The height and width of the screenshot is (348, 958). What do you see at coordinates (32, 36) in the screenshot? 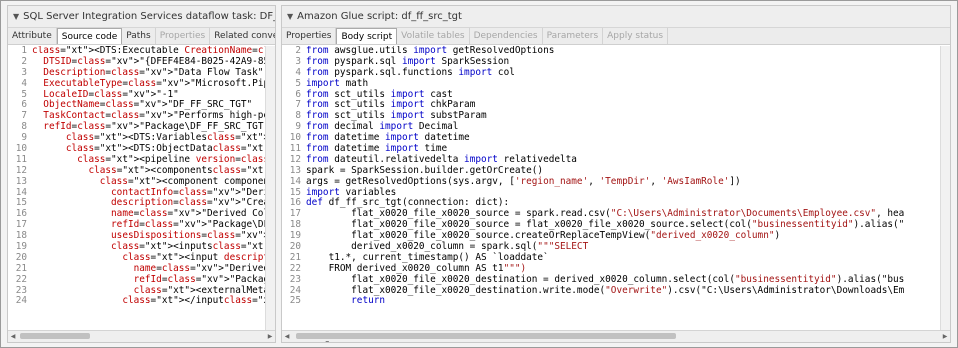
I see `tab-attribute: Attribute` at bounding box center [32, 36].